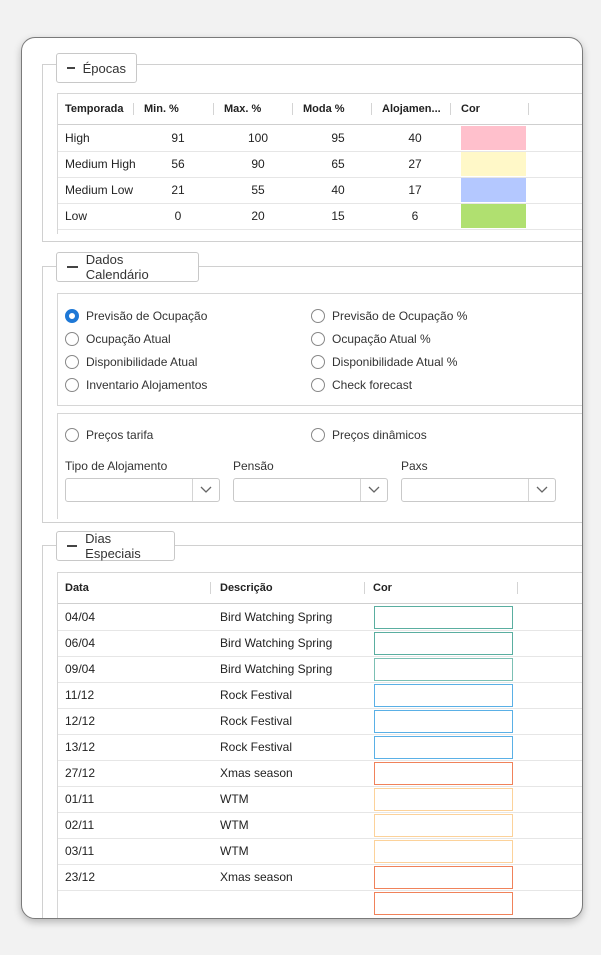 This screenshot has width=601, height=955. I want to click on table-row: 13/12 Rock Festival, so click(320, 747).